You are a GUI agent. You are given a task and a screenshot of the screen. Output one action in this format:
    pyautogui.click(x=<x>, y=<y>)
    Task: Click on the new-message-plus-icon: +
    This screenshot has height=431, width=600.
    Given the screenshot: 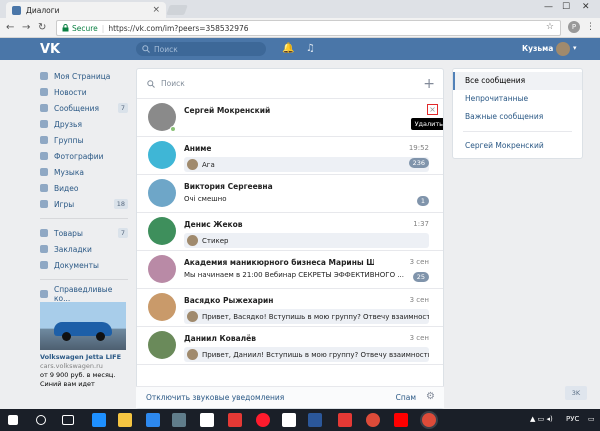 What is the action you would take?
    pyautogui.click(x=429, y=84)
    